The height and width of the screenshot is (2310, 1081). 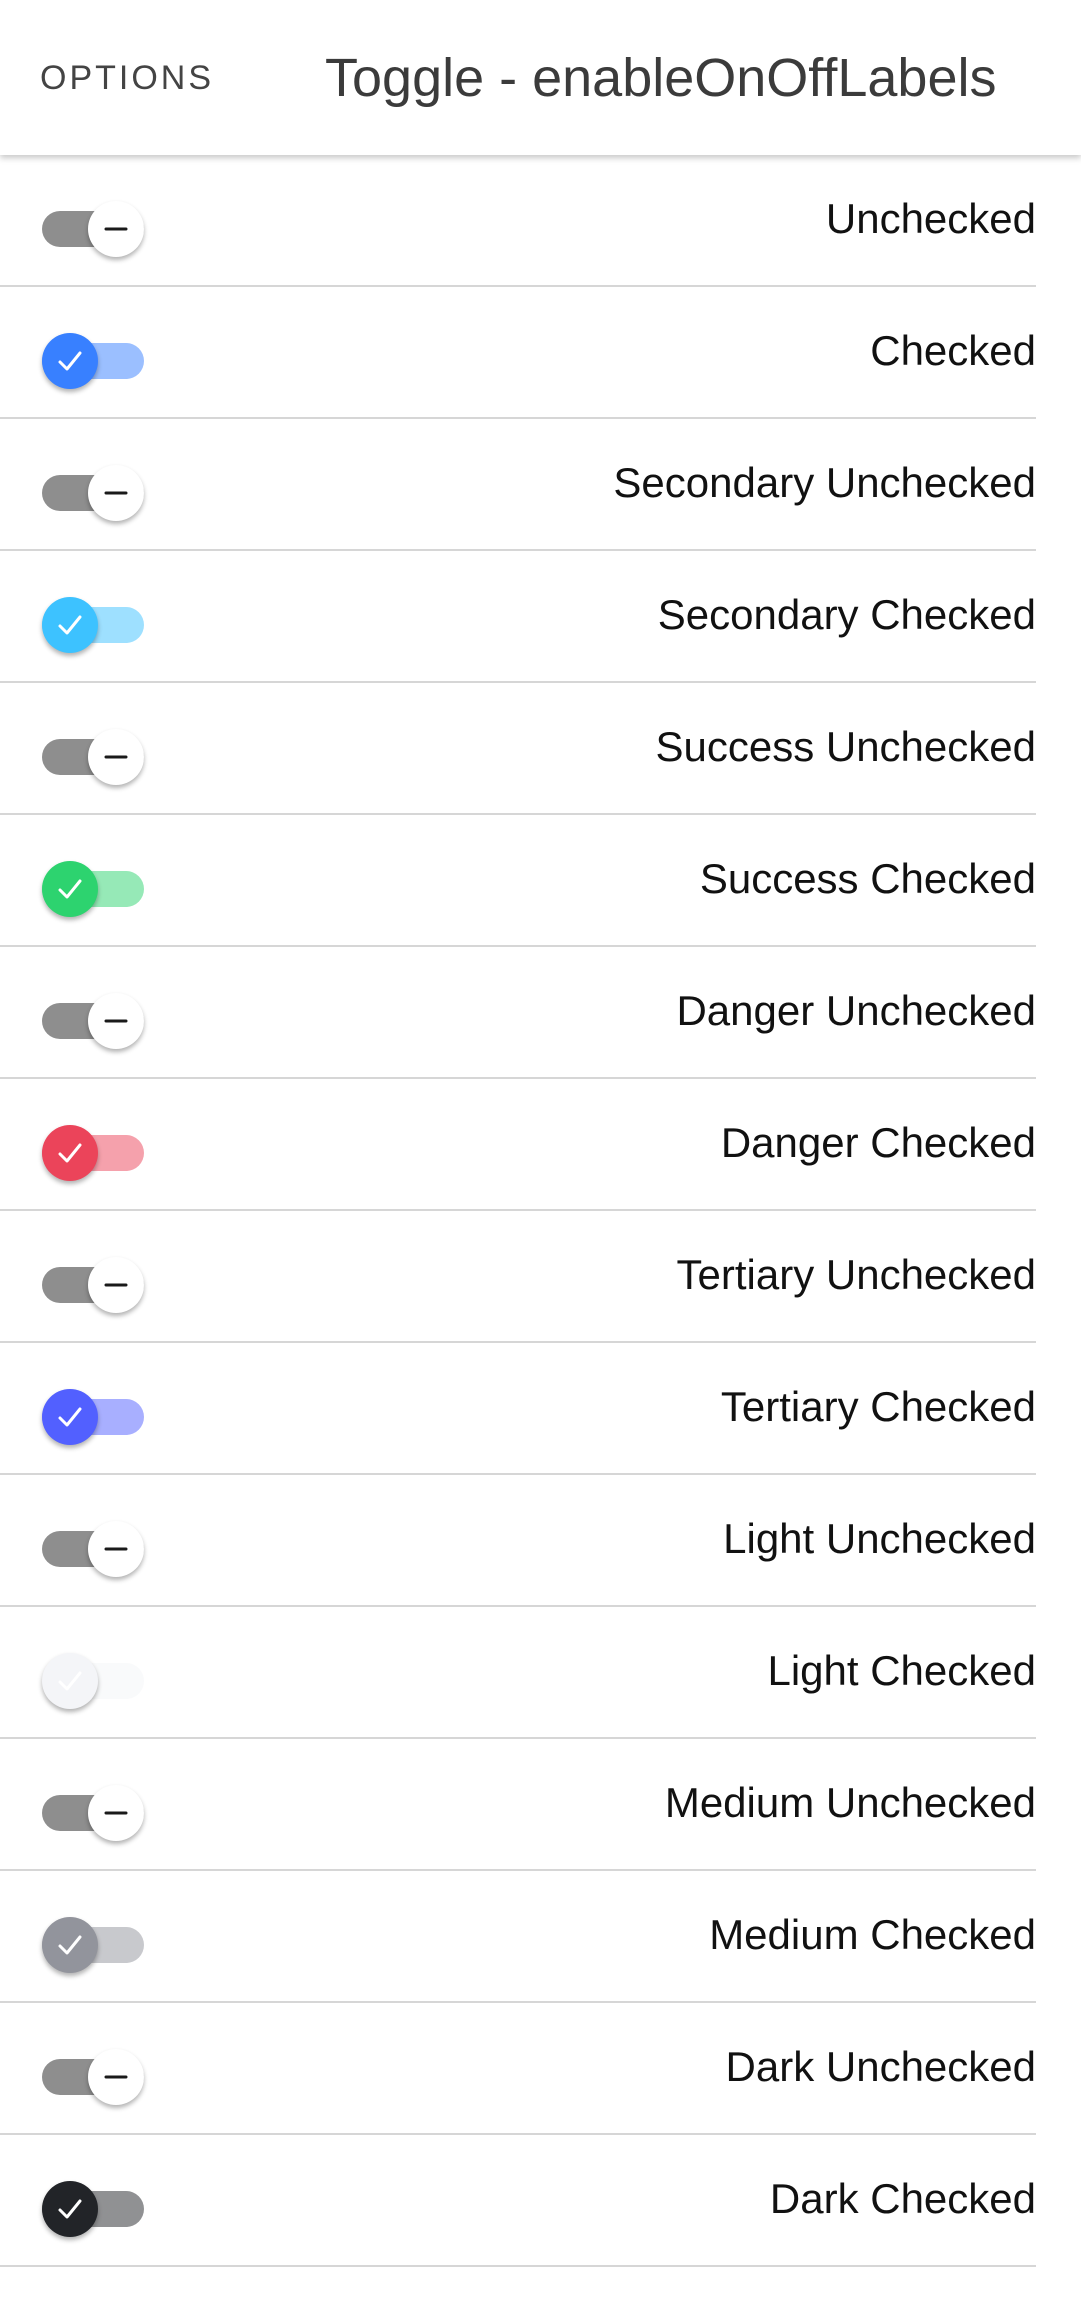 What do you see at coordinates (540, 353) in the screenshot?
I see `toggle-item: Checked` at bounding box center [540, 353].